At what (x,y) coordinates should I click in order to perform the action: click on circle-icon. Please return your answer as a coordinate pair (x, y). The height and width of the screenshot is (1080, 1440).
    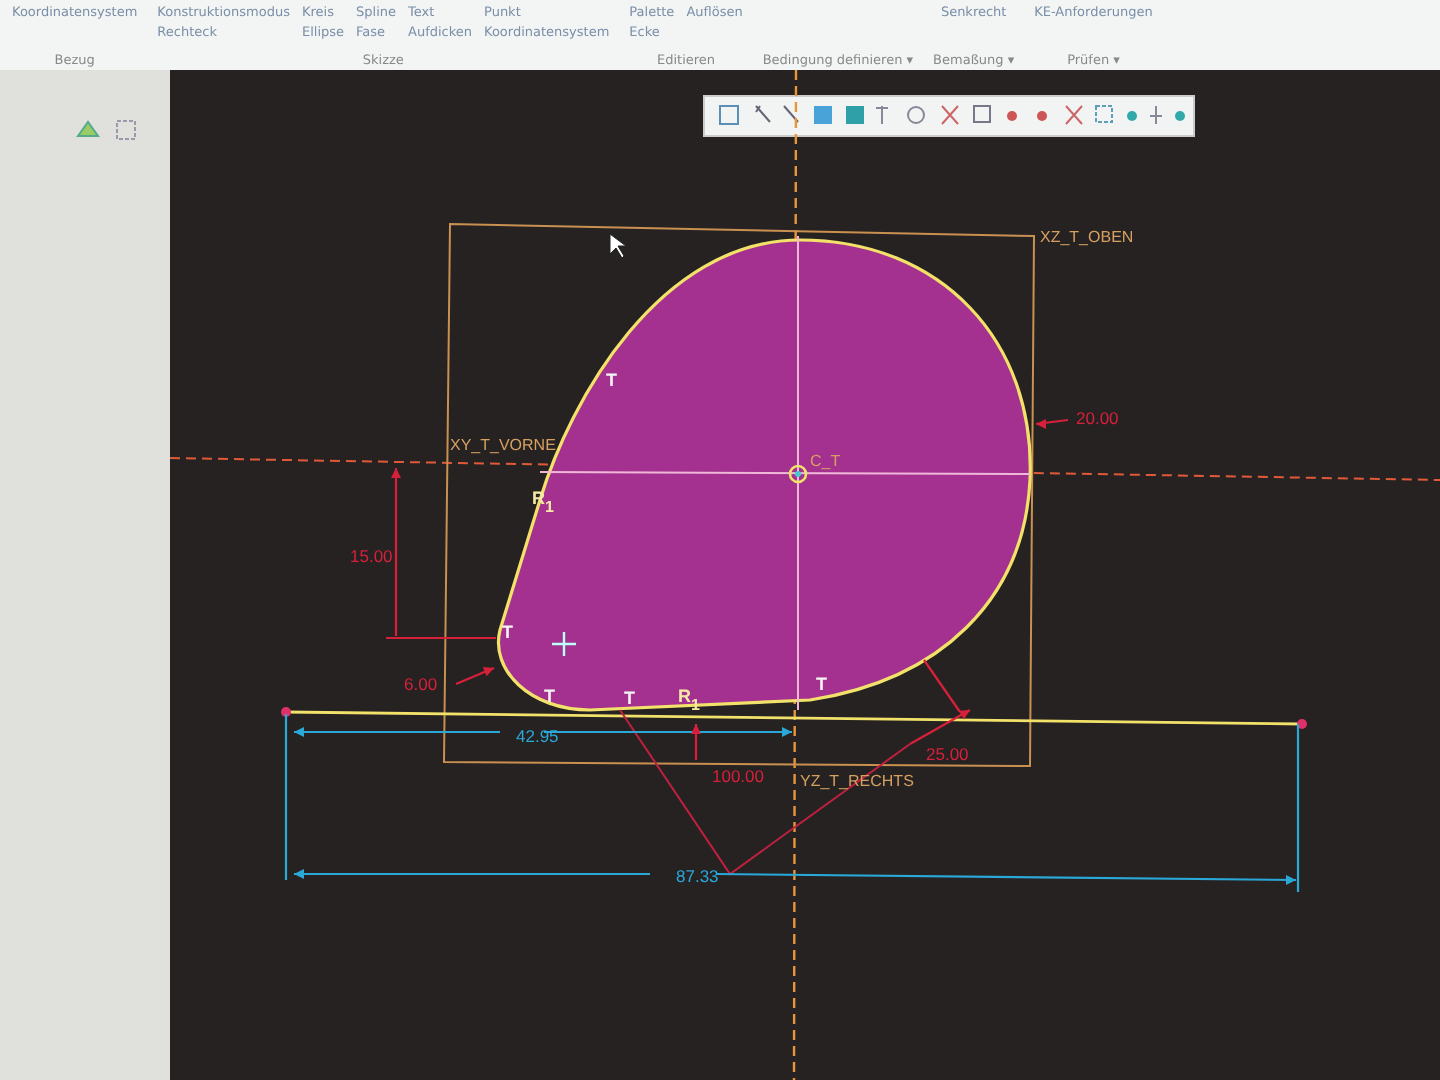
    Looking at the image, I should click on (916, 115).